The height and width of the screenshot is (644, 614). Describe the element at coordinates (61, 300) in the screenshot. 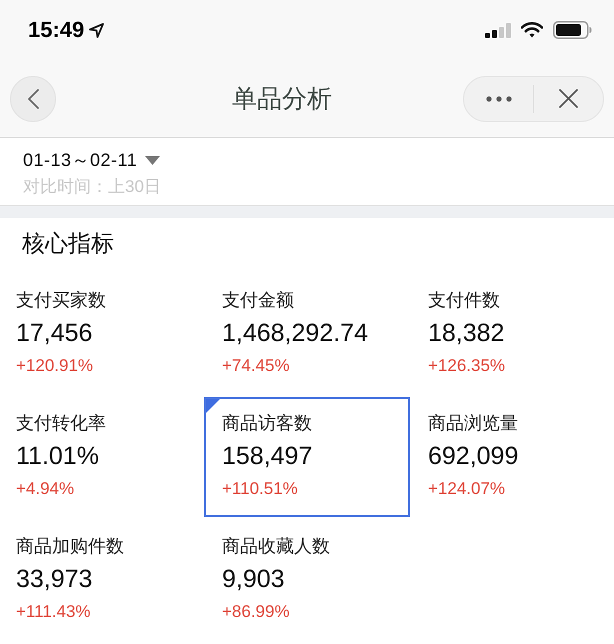

I see `metric-label: 支付买家数` at that location.